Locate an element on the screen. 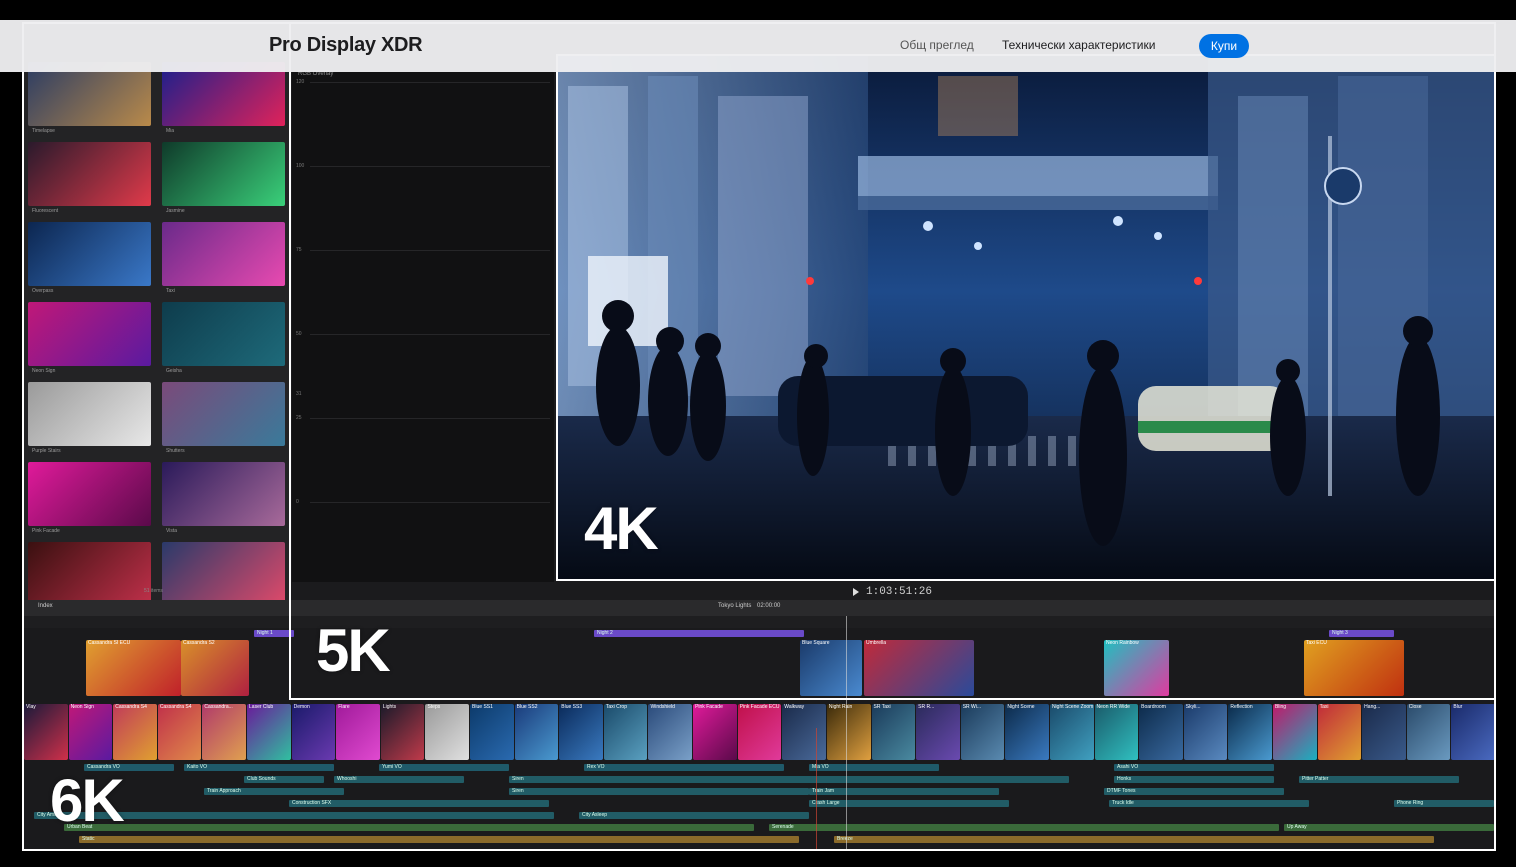 The height and width of the screenshot is (867, 1516). resolution-label-4k: 4K is located at coordinates (621, 528).